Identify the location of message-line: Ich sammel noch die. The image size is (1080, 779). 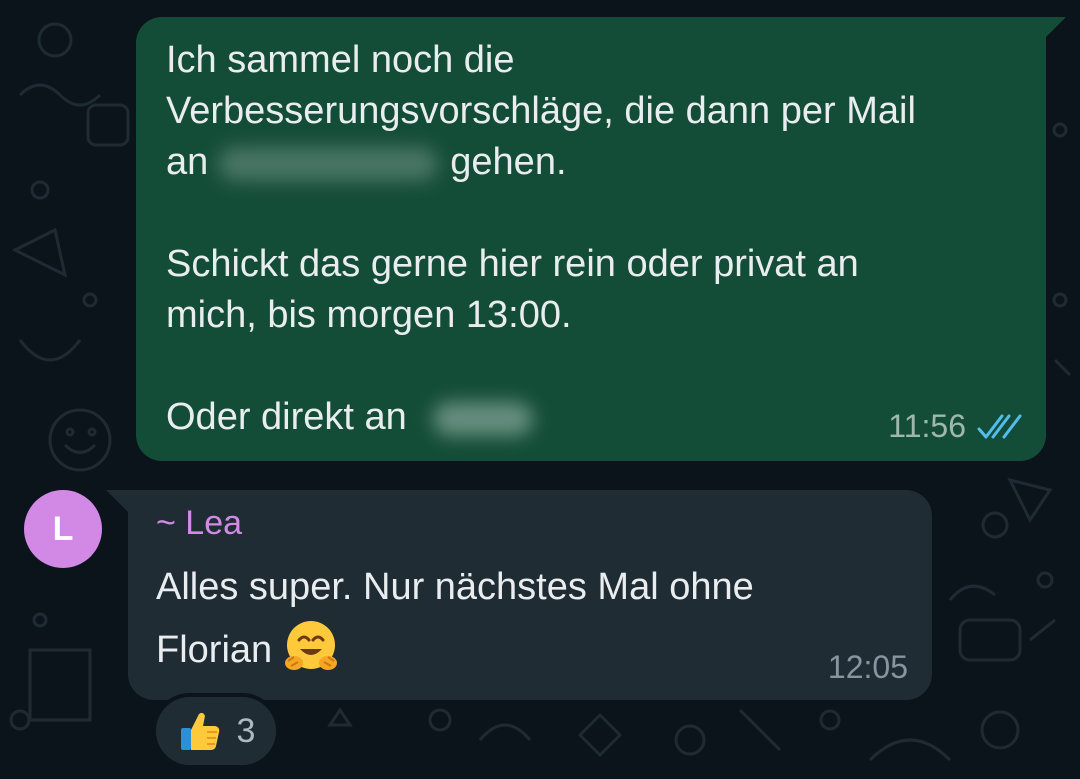
(340, 60).